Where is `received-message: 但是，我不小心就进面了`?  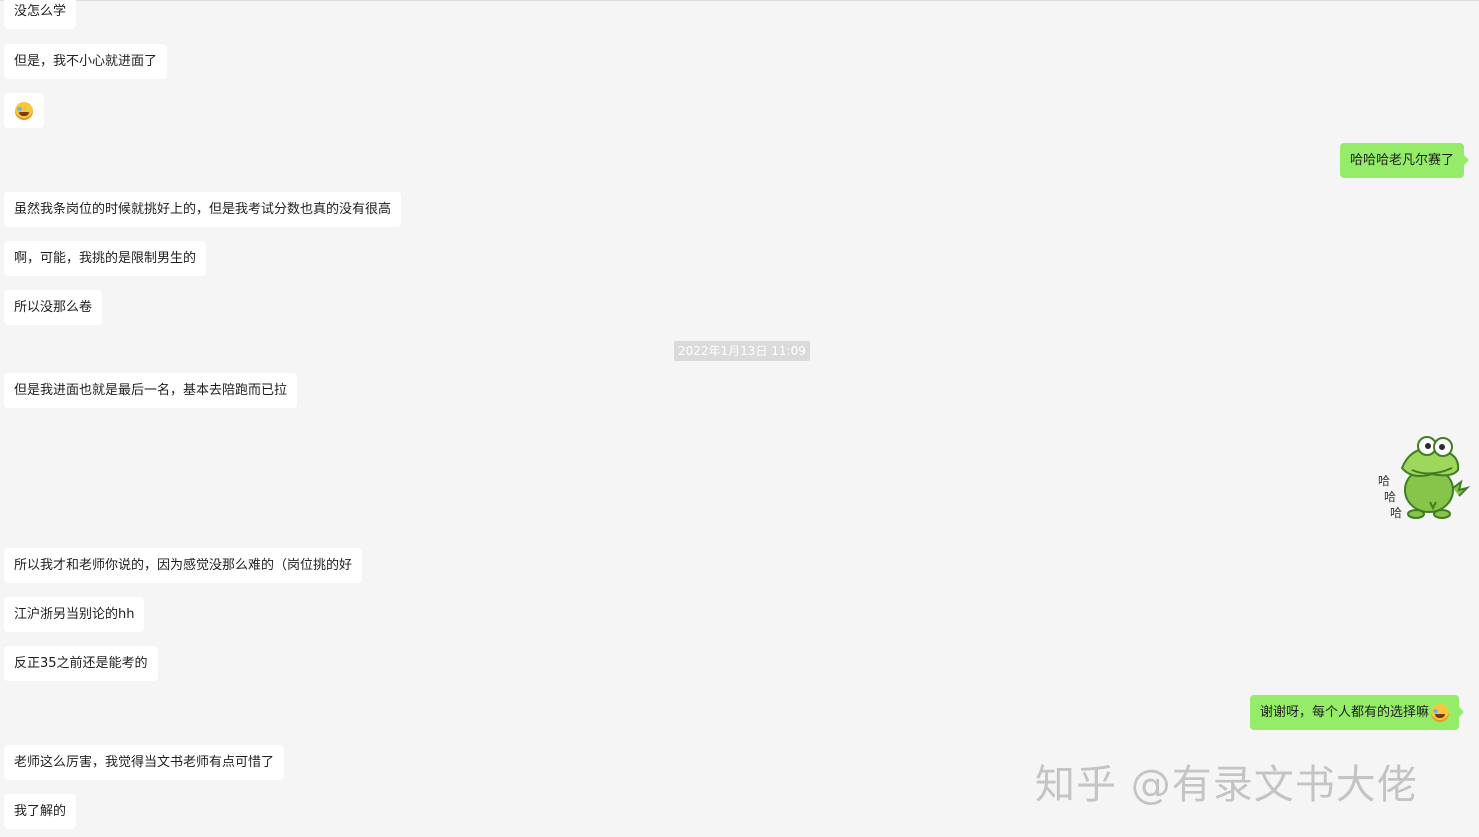
received-message: 但是，我不小心就进面了 is located at coordinates (86, 61).